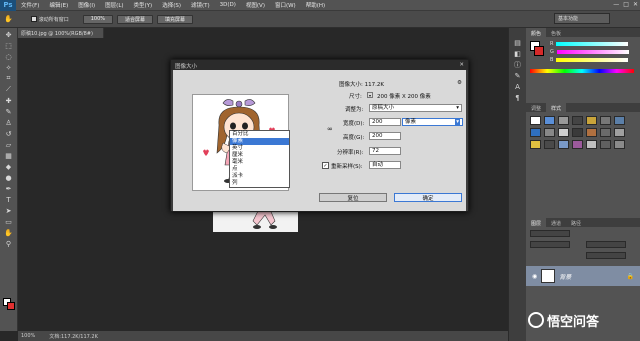 Image resolution: width=640 pixels, height=341 pixels. Describe the element at coordinates (9, 177) in the screenshot. I see `dodge-tool-icon: ●` at that location.